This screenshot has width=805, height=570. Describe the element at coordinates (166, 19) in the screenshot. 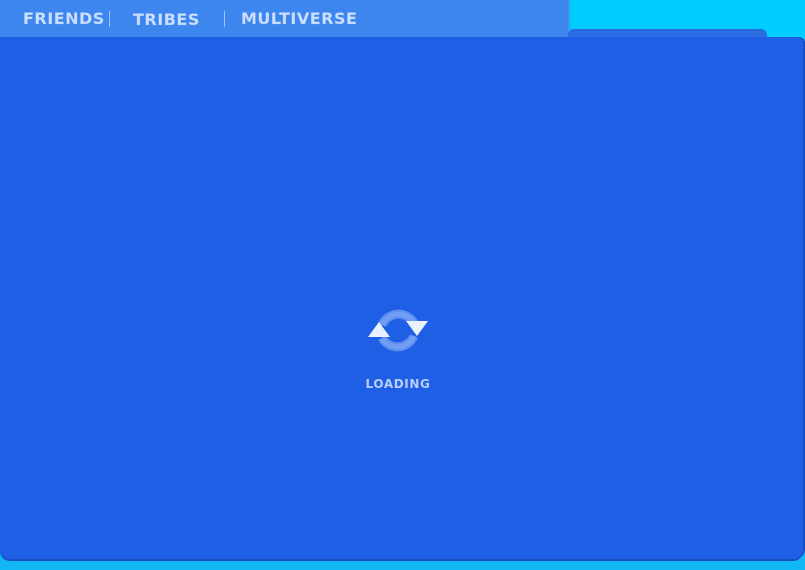

I see `tab-tribes: Tribes` at that location.